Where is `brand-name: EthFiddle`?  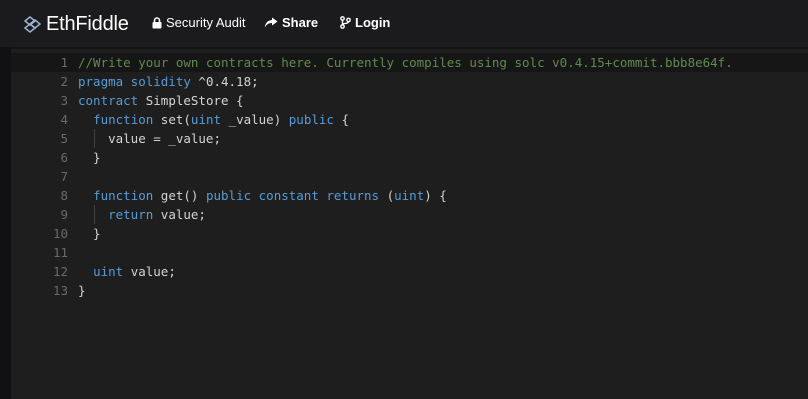 brand-name: EthFiddle is located at coordinates (87, 24).